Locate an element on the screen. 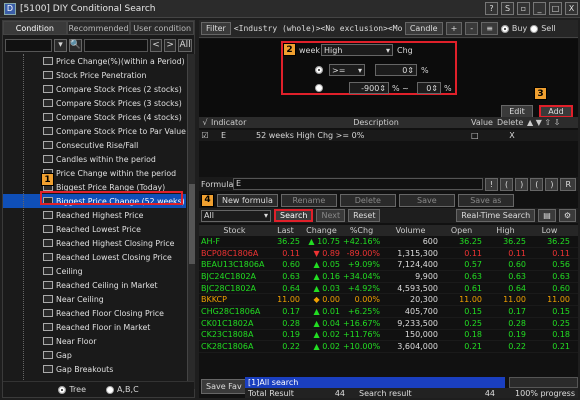 The height and width of the screenshot is (400, 580). scroll-thumb is located at coordinates (192, 224).